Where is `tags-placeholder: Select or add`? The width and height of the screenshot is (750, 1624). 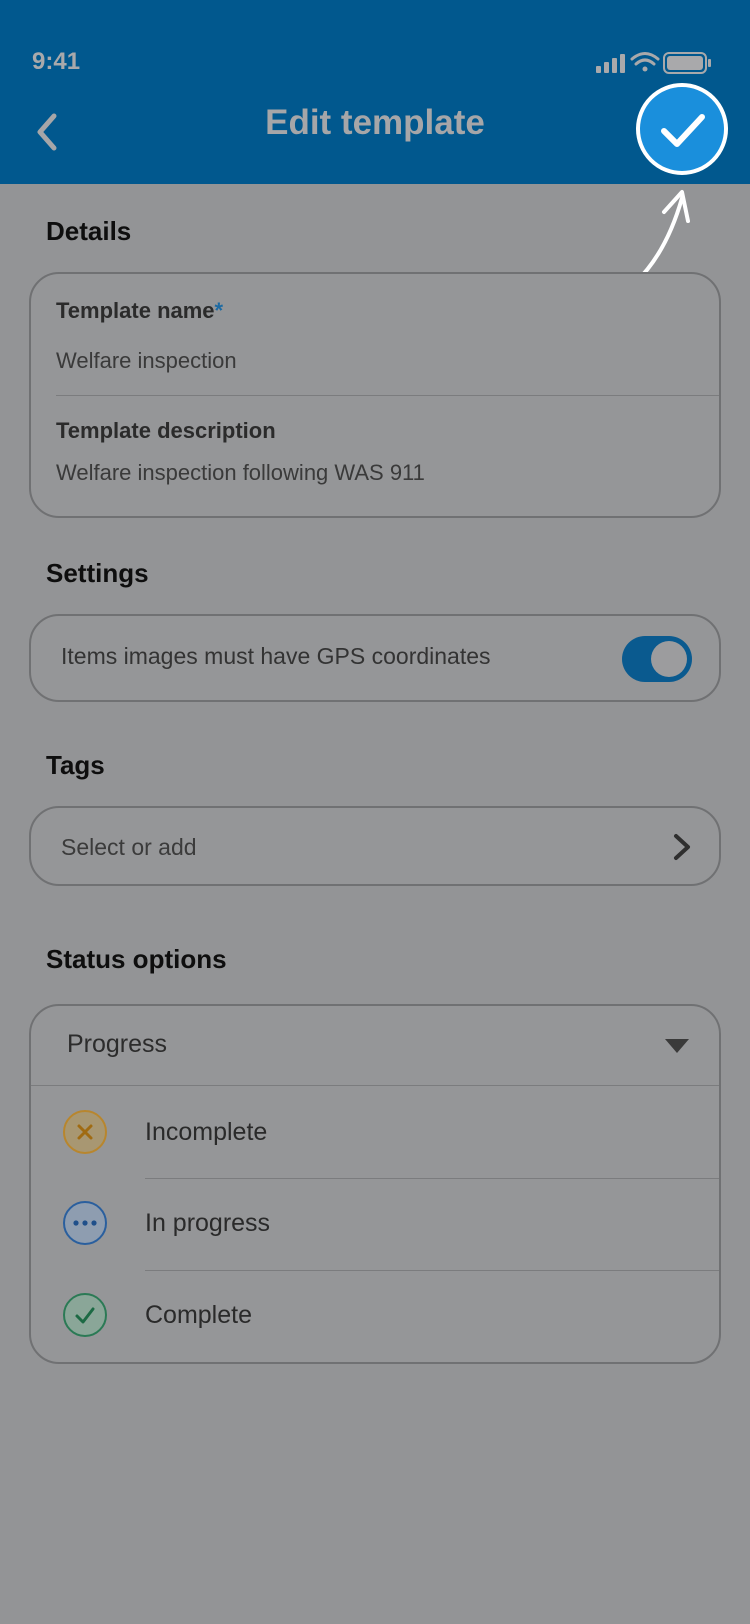
tags-placeholder: Select or add is located at coordinates (129, 847).